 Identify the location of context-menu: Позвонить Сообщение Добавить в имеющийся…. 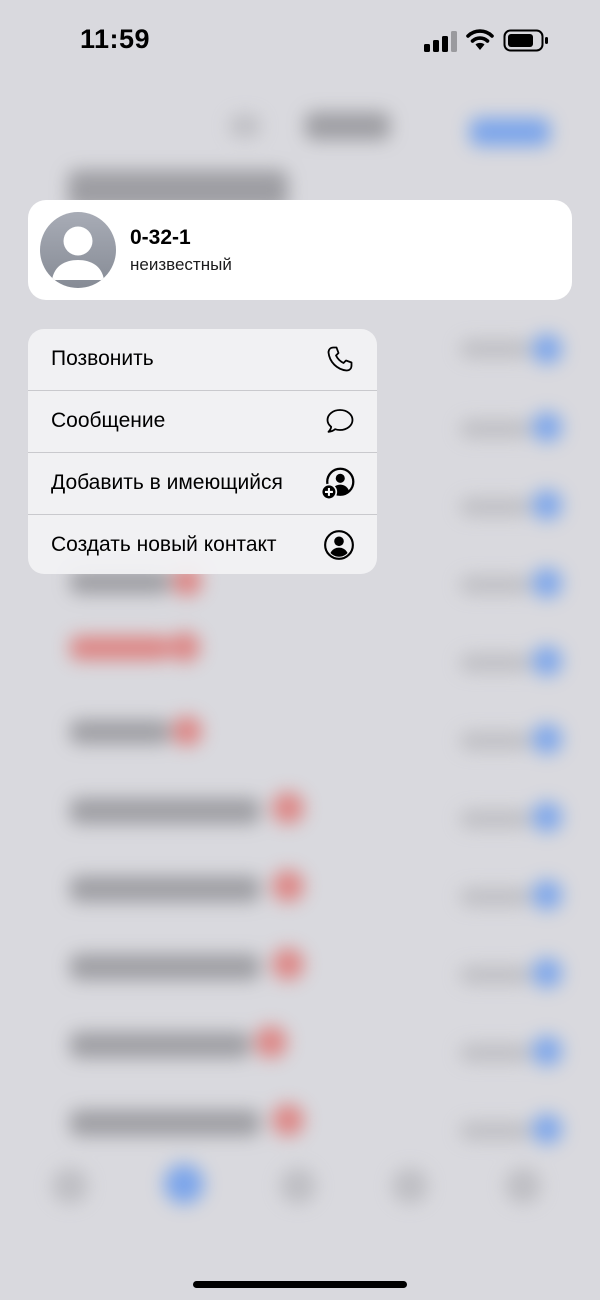
(202, 451).